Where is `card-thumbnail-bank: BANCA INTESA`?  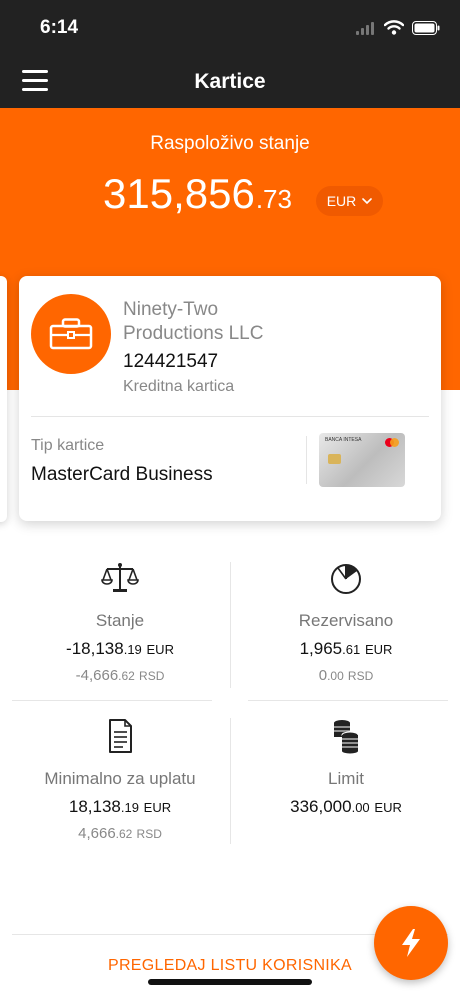 card-thumbnail-bank: BANCA INTESA is located at coordinates (343, 440).